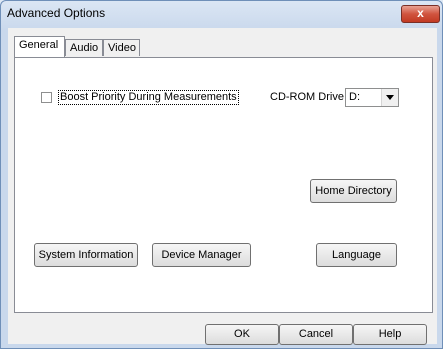 This screenshot has width=443, height=349. I want to click on tab-video-label: Video, so click(122, 48).